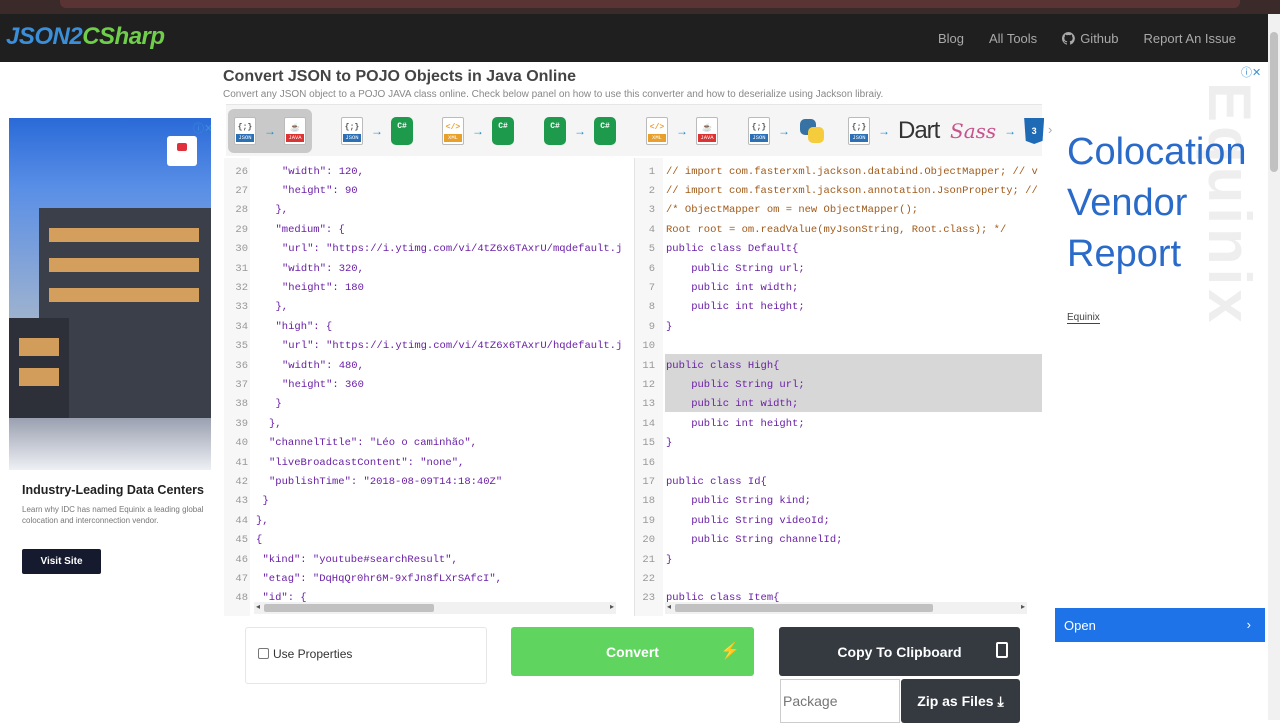  What do you see at coordinates (256, 210) in the screenshot?
I see `code-line: 28},` at bounding box center [256, 210].